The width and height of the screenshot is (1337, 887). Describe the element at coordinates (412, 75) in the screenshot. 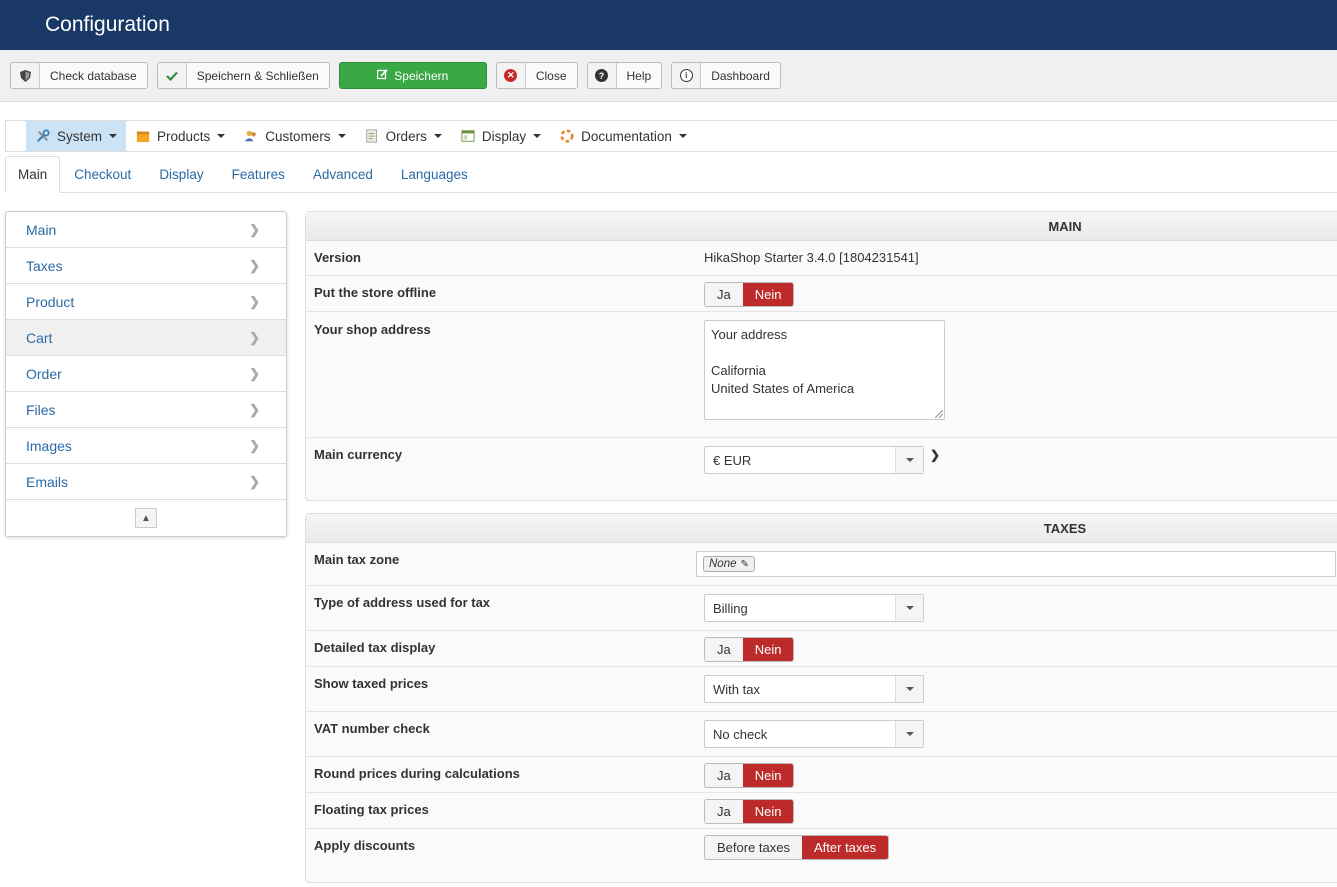

I see `save-button: Speichern` at that location.